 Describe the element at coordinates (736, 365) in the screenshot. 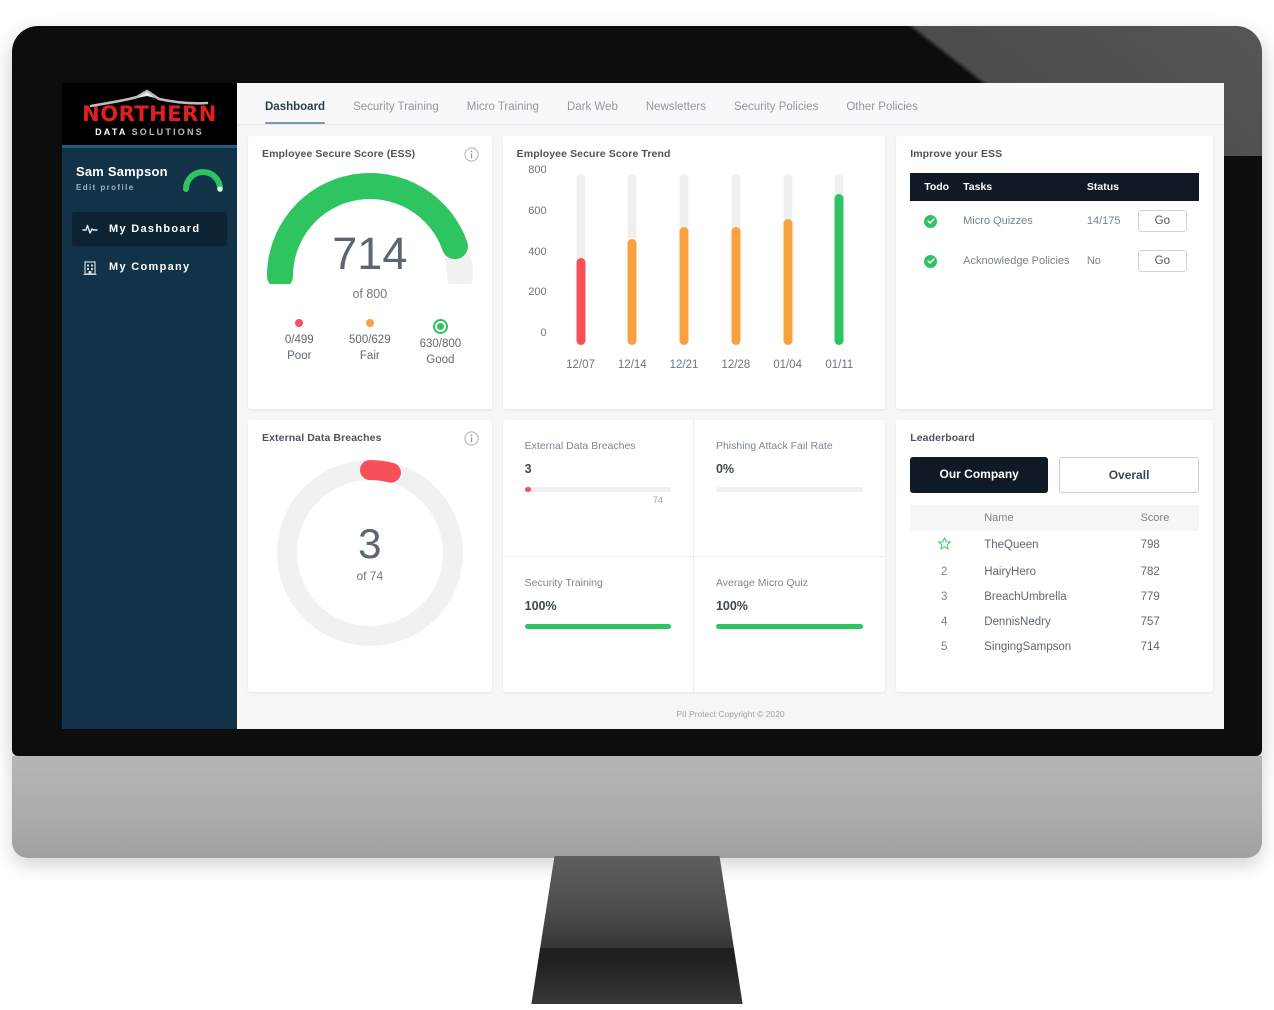

I see `x-axis-label: 12/28` at that location.